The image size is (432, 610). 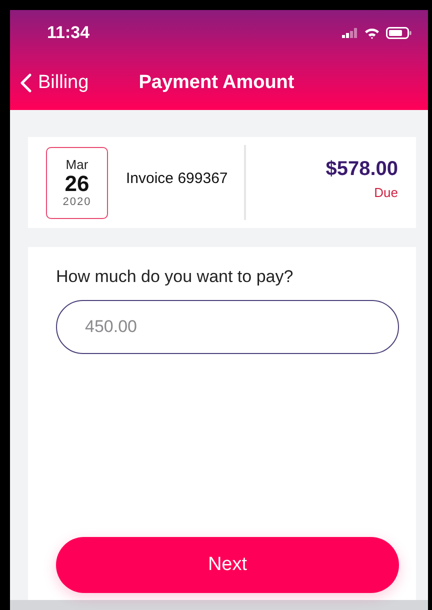 I want to click on date-month: Mar, so click(x=77, y=164).